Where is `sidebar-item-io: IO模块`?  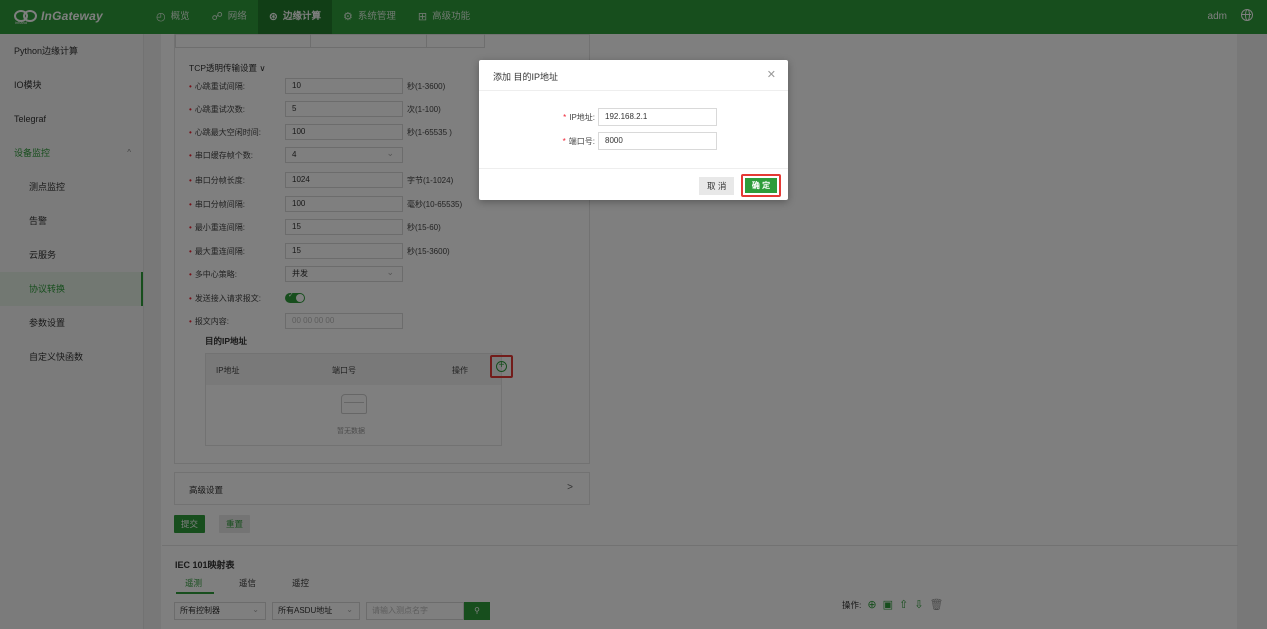
sidebar-item-io: IO模块 is located at coordinates (71, 85).